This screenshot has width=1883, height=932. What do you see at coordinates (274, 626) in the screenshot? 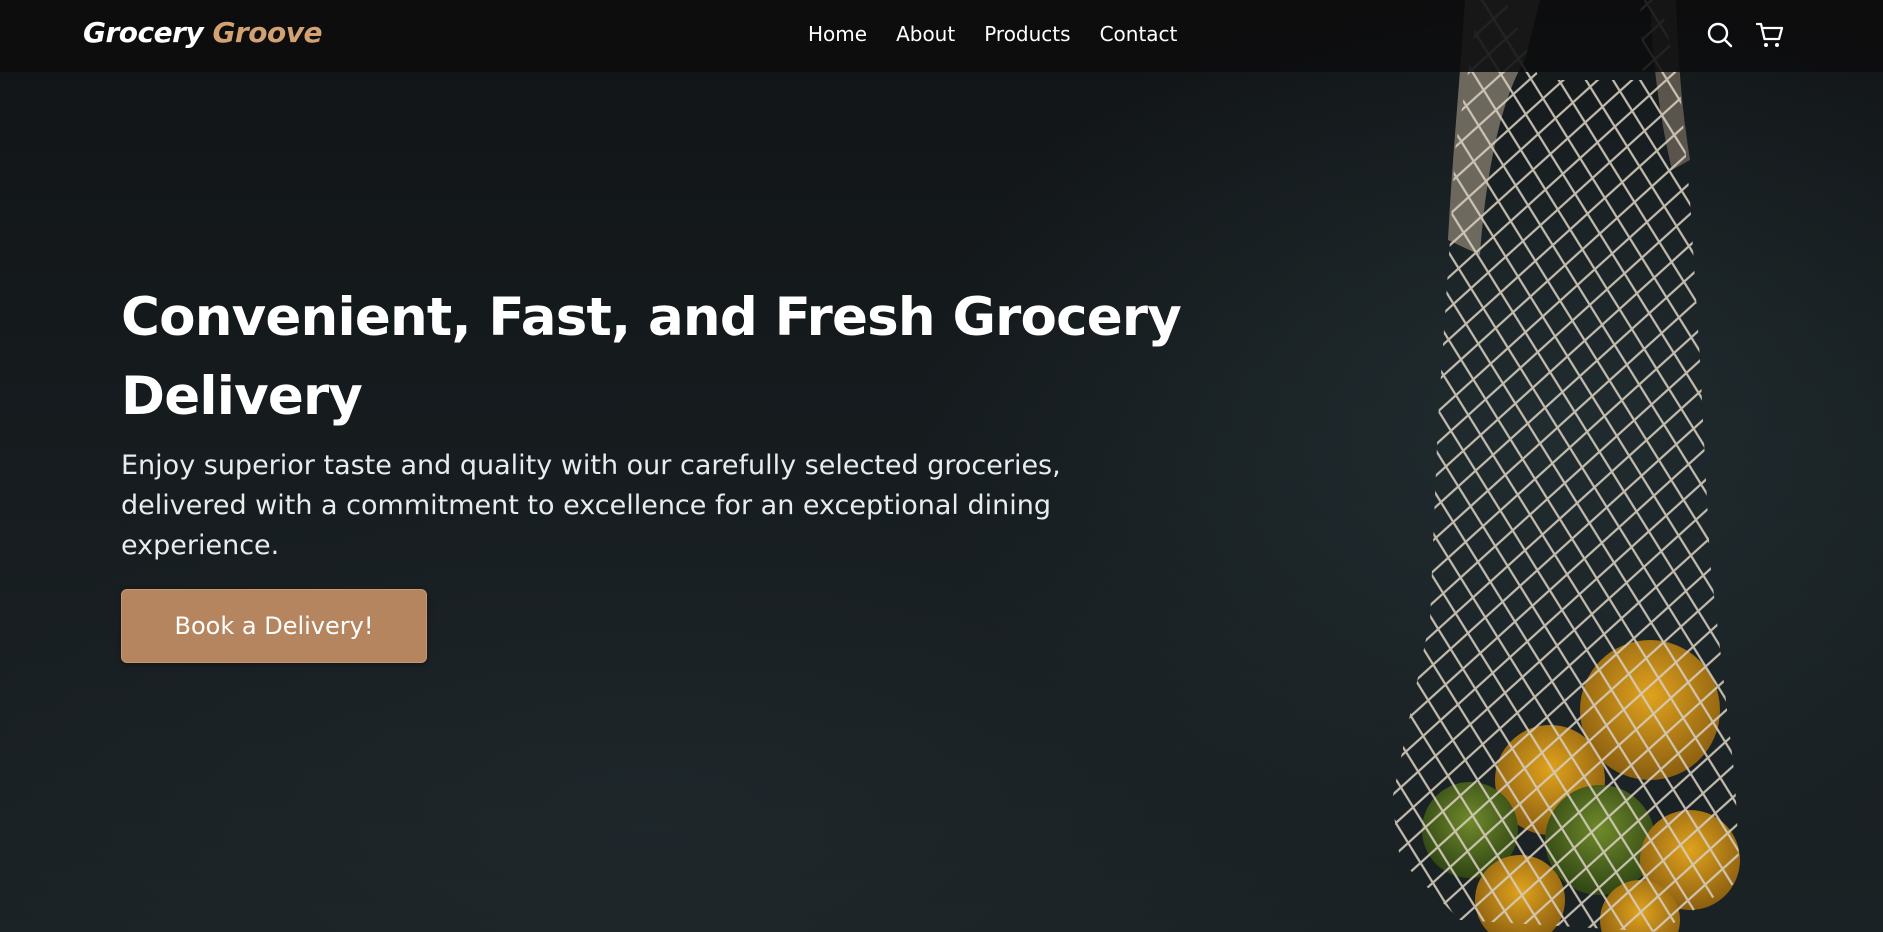
I see `book-delivery-button: Book a Delivery!` at bounding box center [274, 626].